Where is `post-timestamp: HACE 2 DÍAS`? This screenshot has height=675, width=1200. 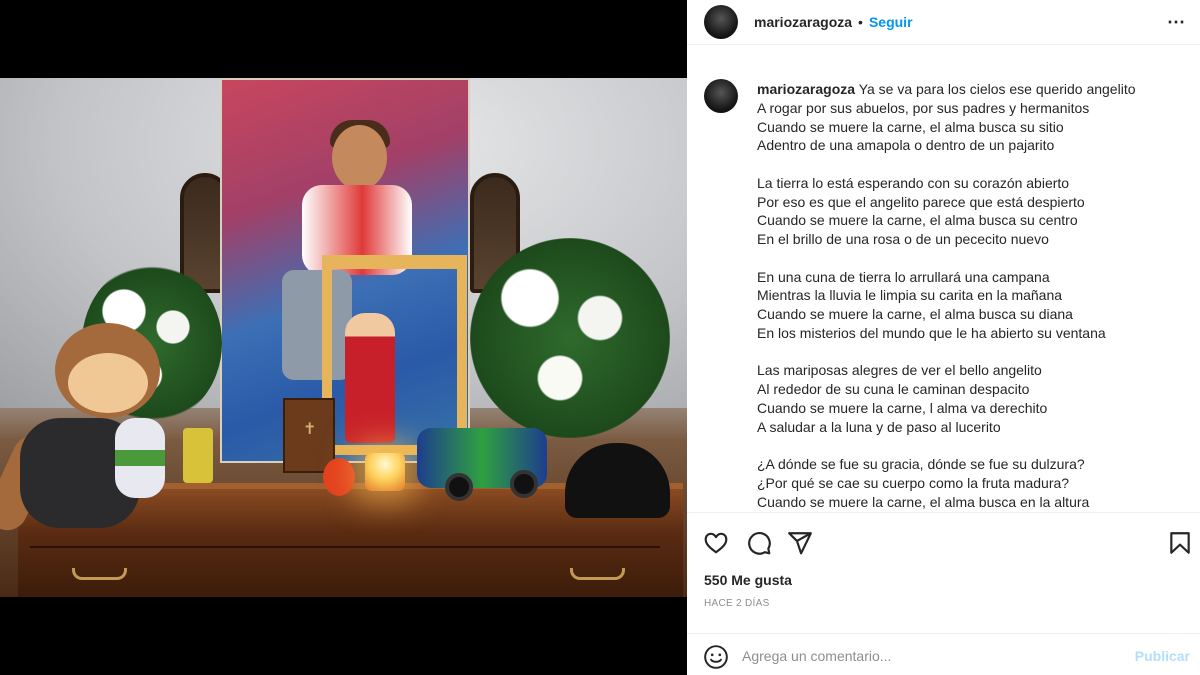 post-timestamp: HACE 2 DÍAS is located at coordinates (737, 603).